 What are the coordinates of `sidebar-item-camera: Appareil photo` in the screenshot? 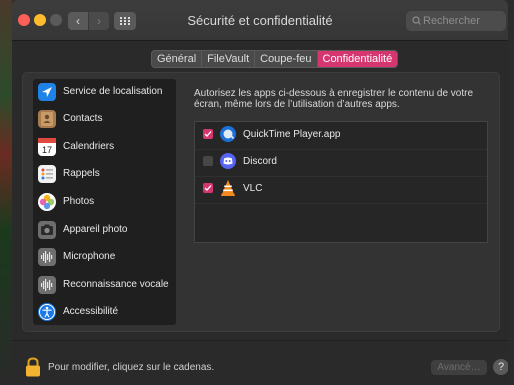 It's located at (104, 231).